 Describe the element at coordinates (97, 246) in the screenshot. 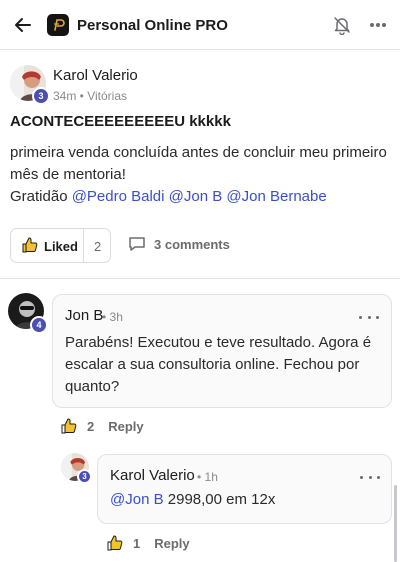

I see `like-count: 2` at that location.